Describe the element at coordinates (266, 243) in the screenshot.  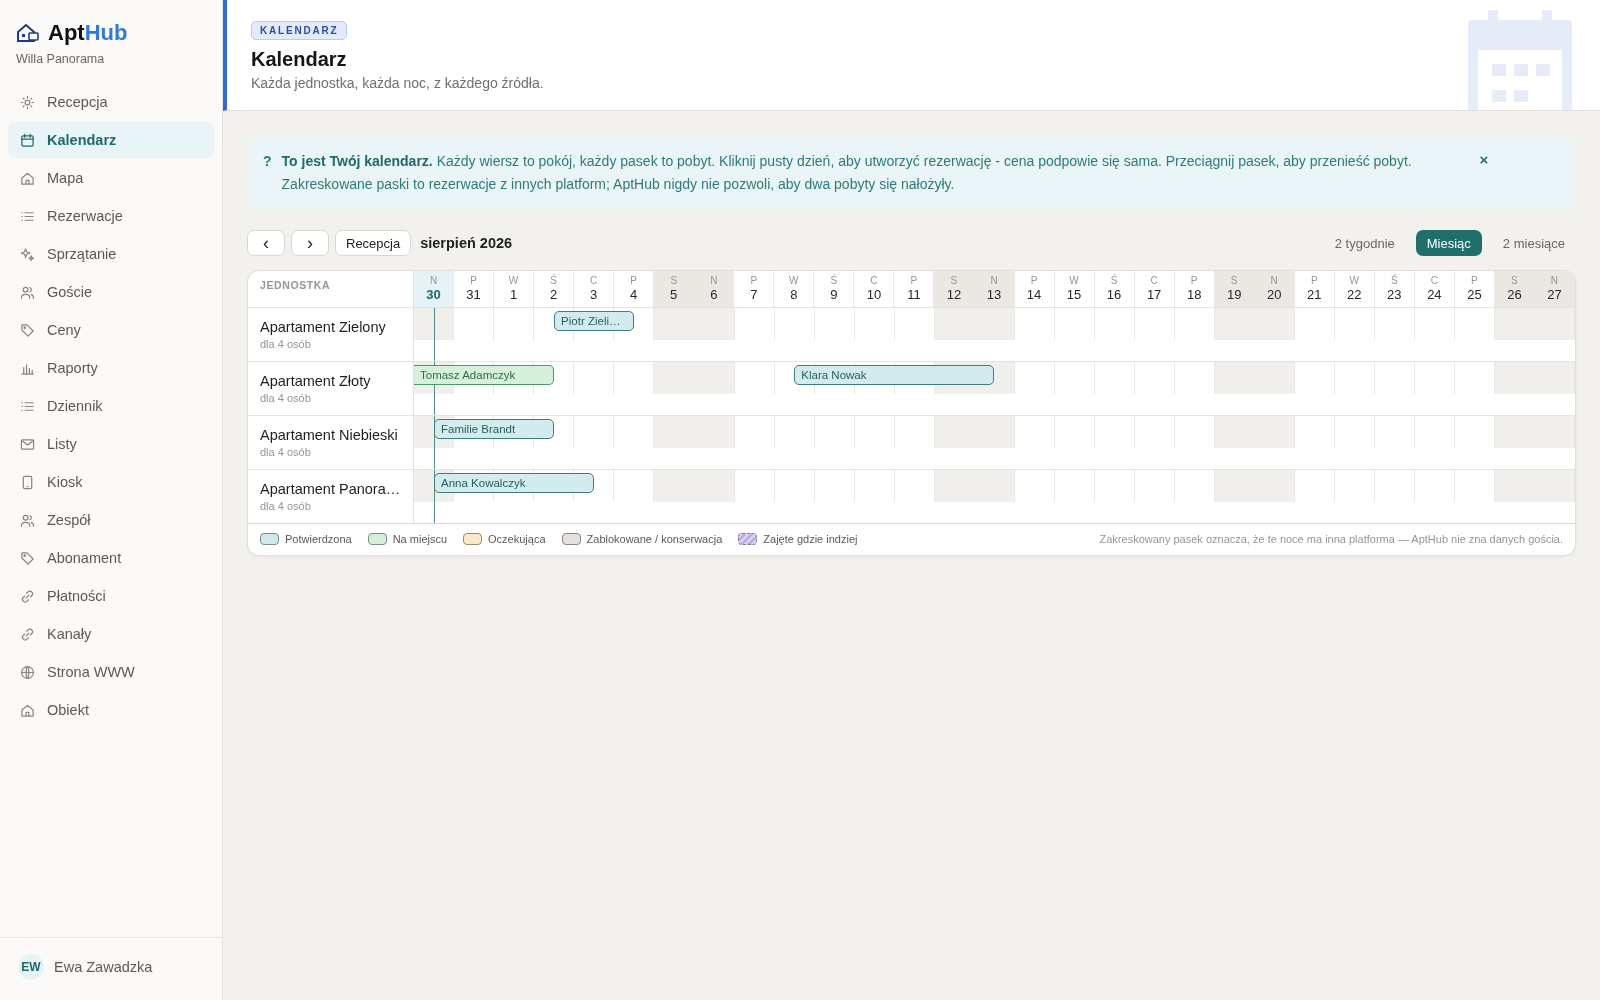
I see `previous-button: ‹` at that location.